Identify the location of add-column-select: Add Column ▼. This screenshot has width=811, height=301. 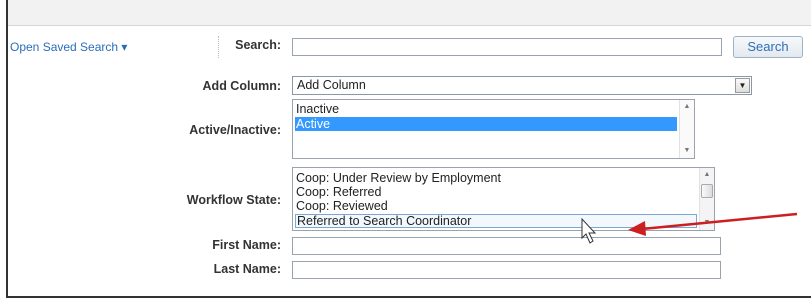
(522, 85).